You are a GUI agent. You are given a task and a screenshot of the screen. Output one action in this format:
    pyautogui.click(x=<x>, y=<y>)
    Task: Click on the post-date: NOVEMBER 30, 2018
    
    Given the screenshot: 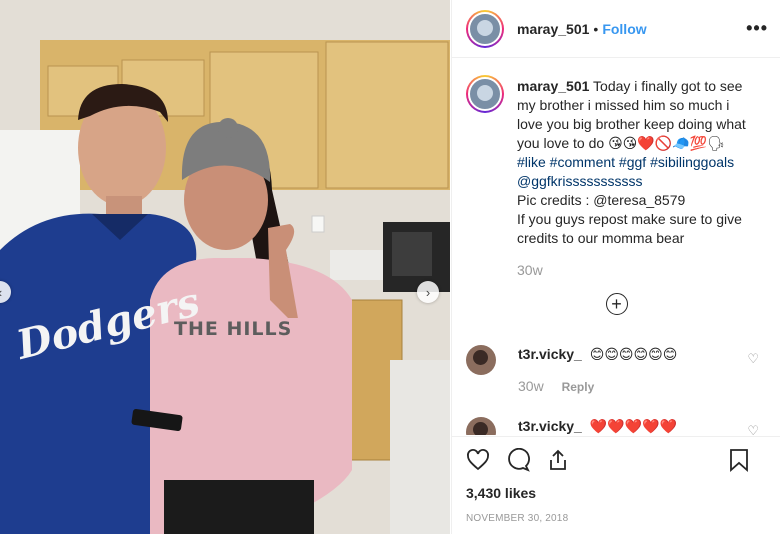 What is the action you would take?
    pyautogui.click(x=517, y=518)
    